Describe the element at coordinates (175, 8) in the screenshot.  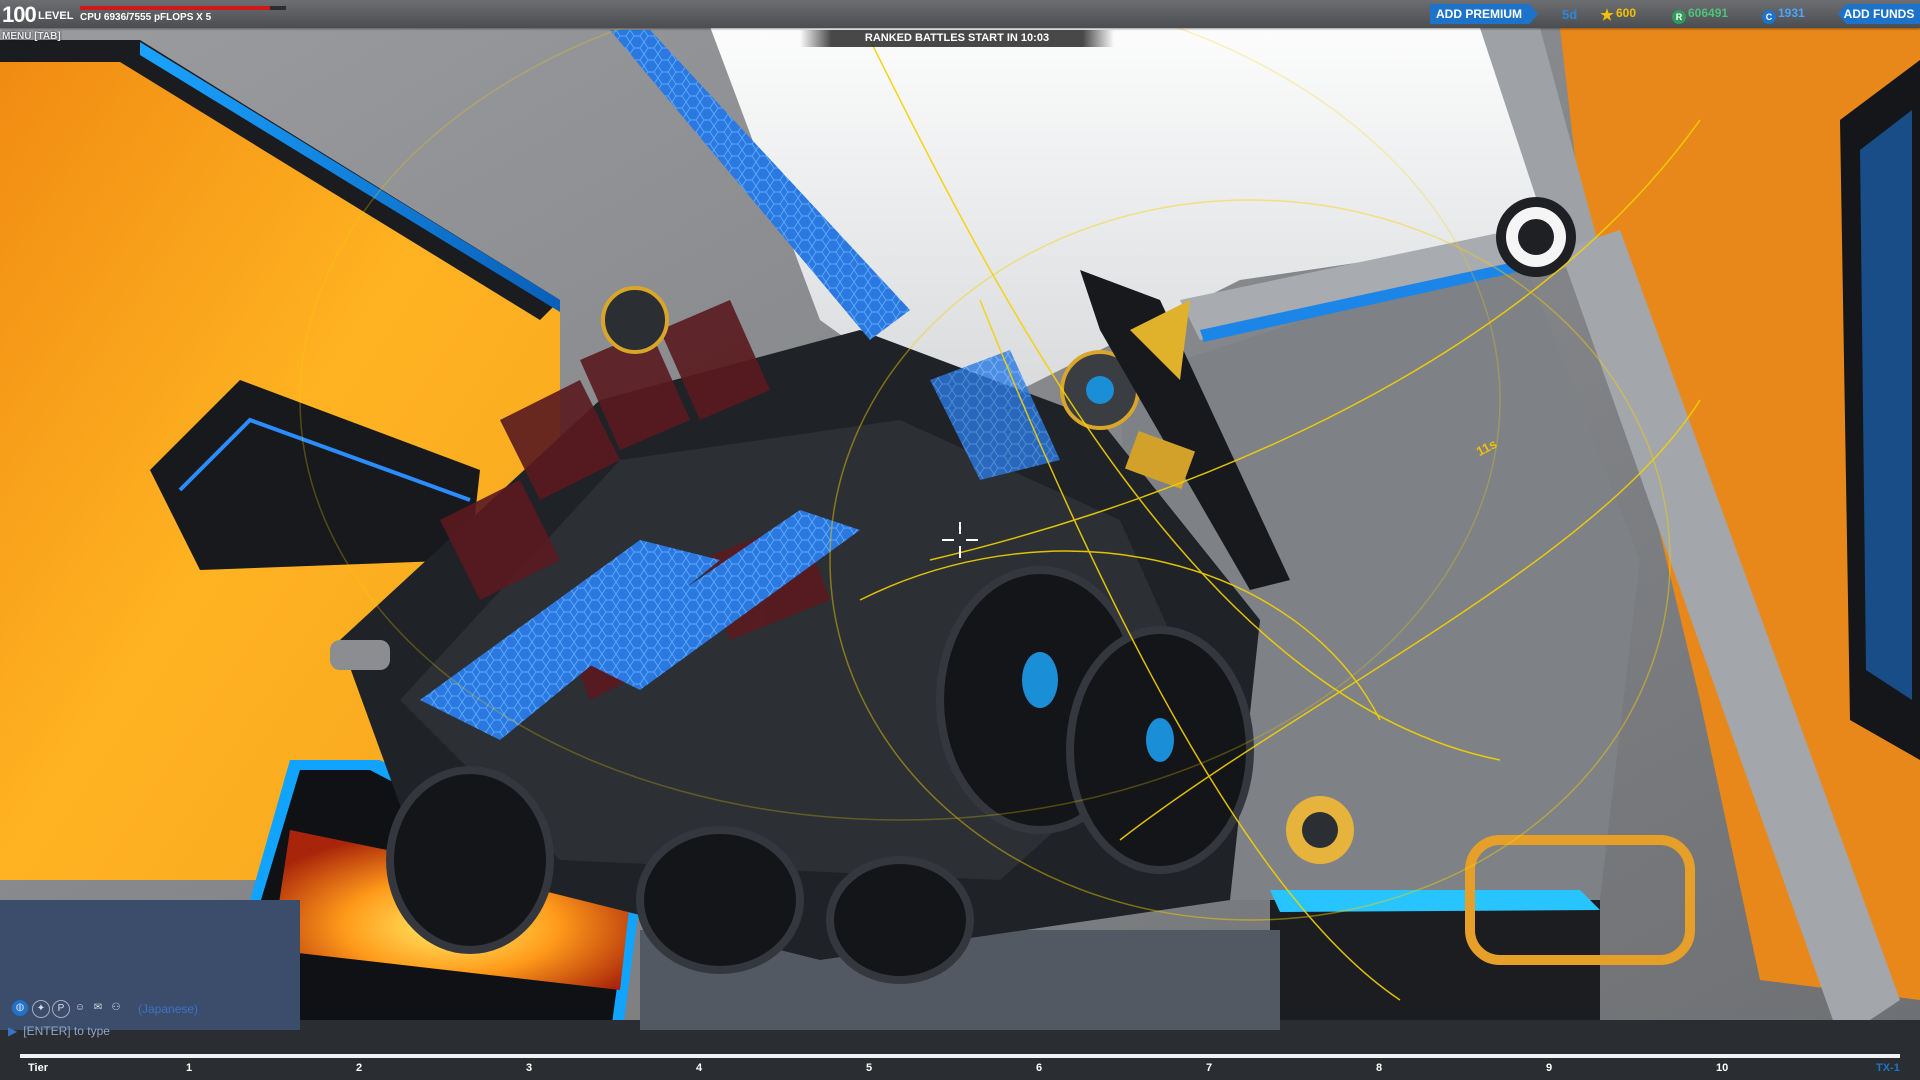
I see `cpu-bar-fill` at that location.